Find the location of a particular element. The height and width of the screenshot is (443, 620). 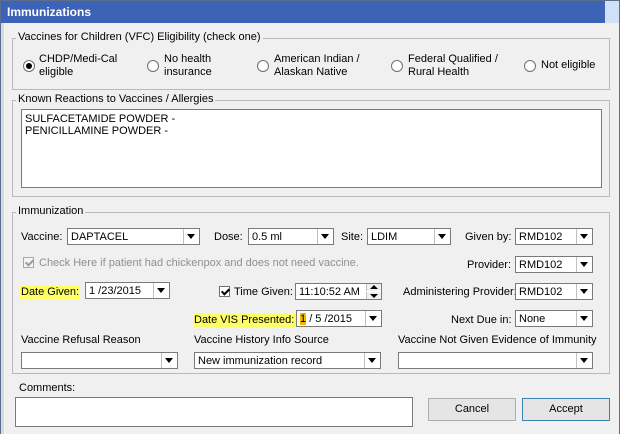

spin-up-icon is located at coordinates (373, 287).